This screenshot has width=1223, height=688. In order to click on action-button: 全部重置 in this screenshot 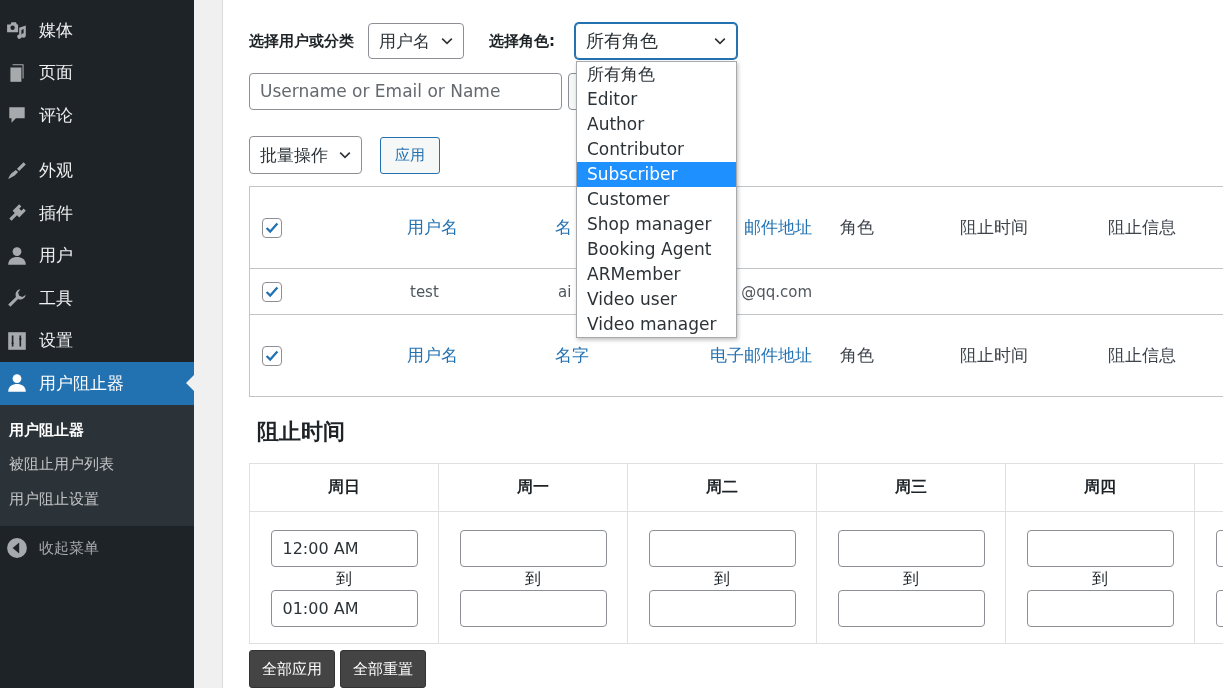, I will do `click(383, 669)`.